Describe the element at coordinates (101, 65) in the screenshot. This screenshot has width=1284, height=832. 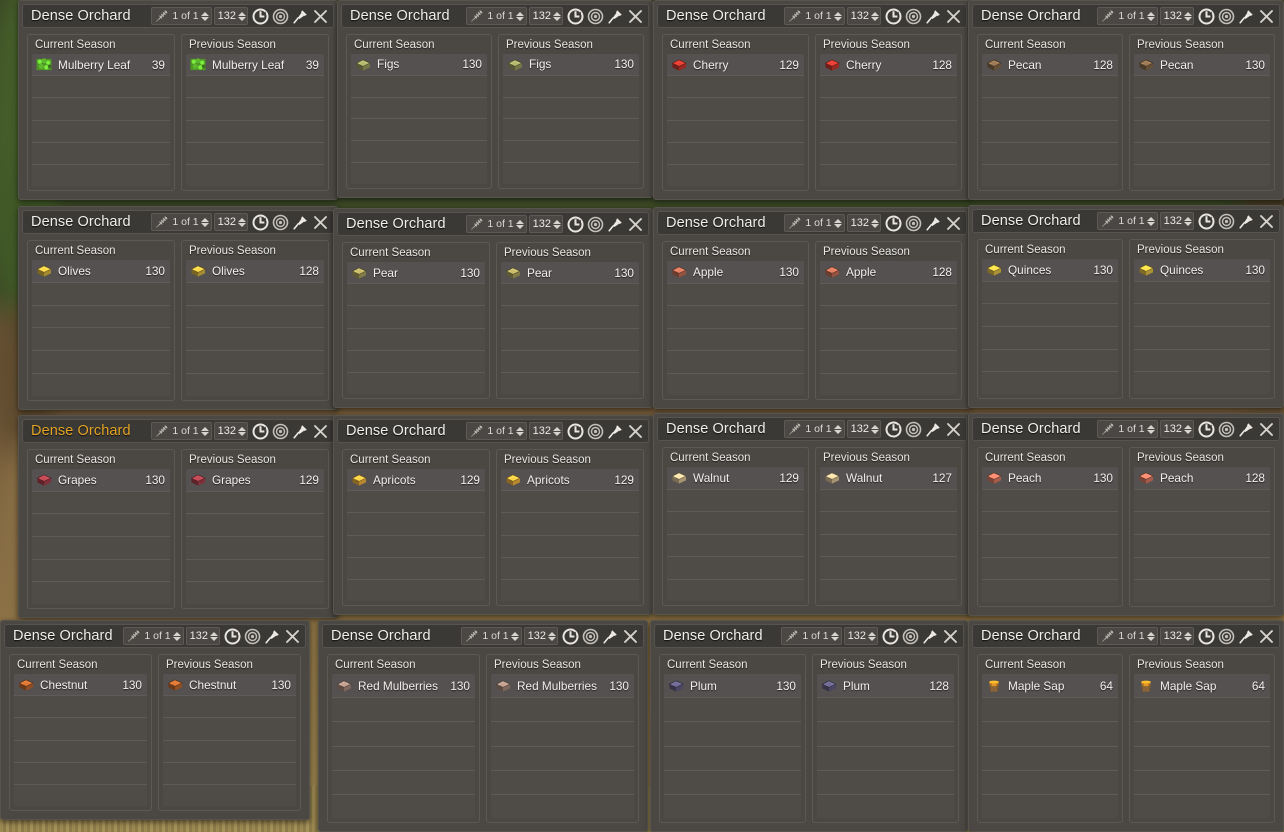
I see `inventory-slot: Mulberry Leaf 39` at that location.